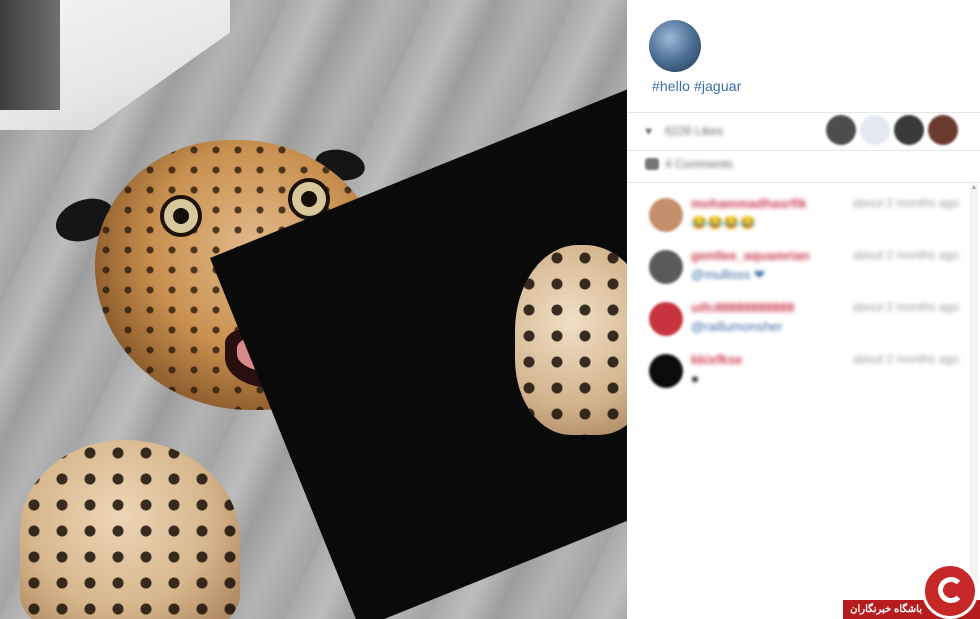 The height and width of the screenshot is (619, 980). I want to click on liker-avatars, so click(892, 130).